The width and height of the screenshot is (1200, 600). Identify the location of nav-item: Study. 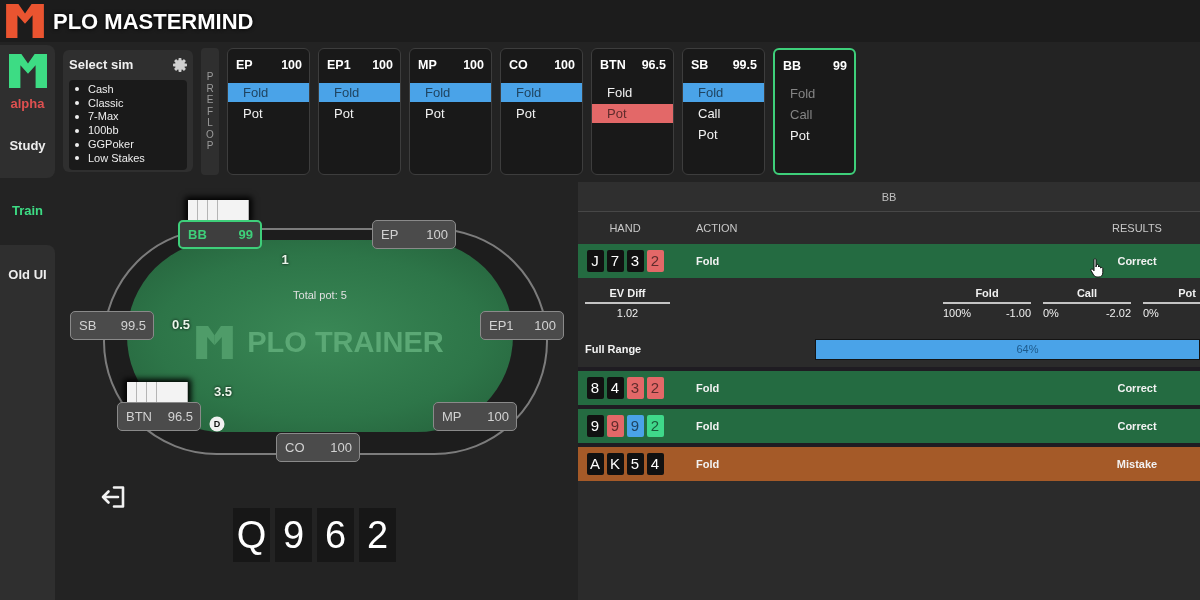
(27, 151).